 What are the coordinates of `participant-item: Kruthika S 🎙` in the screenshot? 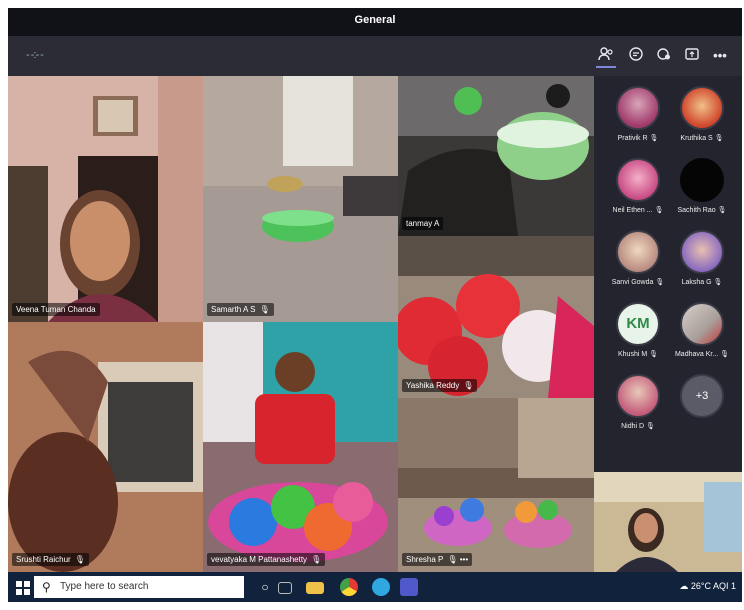 It's located at (702, 114).